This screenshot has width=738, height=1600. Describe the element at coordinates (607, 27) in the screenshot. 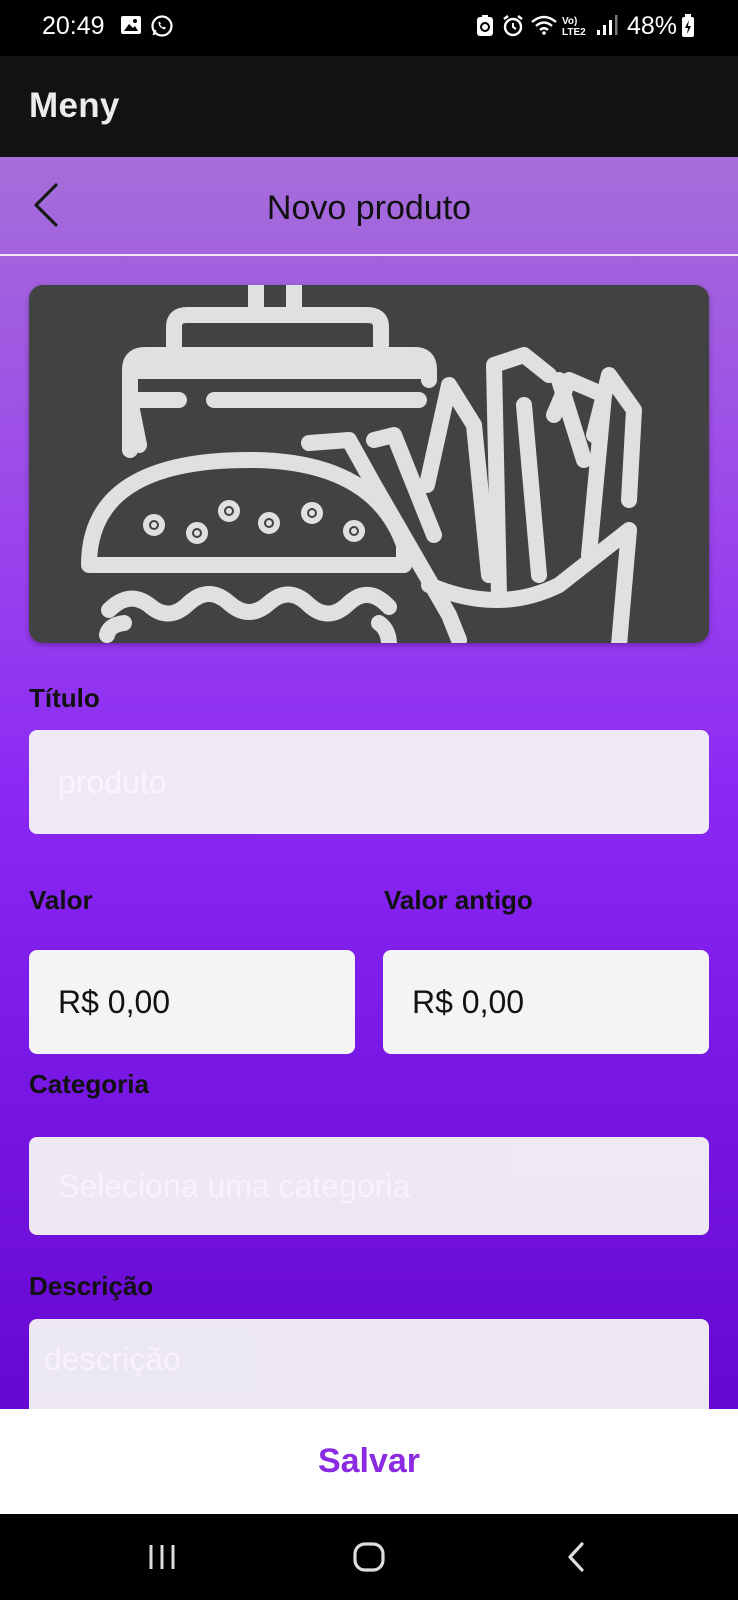

I see `signal-icon` at that location.